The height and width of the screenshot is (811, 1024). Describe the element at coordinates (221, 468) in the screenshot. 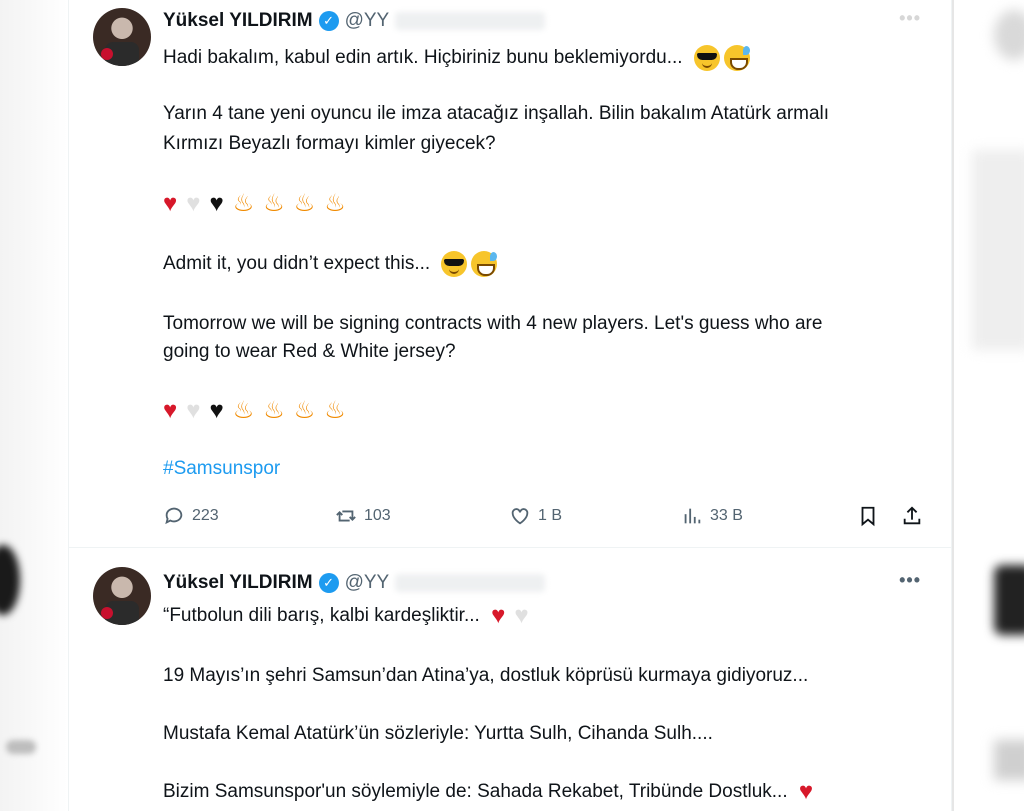

I see `hashtag-link: #Samsunspor` at that location.